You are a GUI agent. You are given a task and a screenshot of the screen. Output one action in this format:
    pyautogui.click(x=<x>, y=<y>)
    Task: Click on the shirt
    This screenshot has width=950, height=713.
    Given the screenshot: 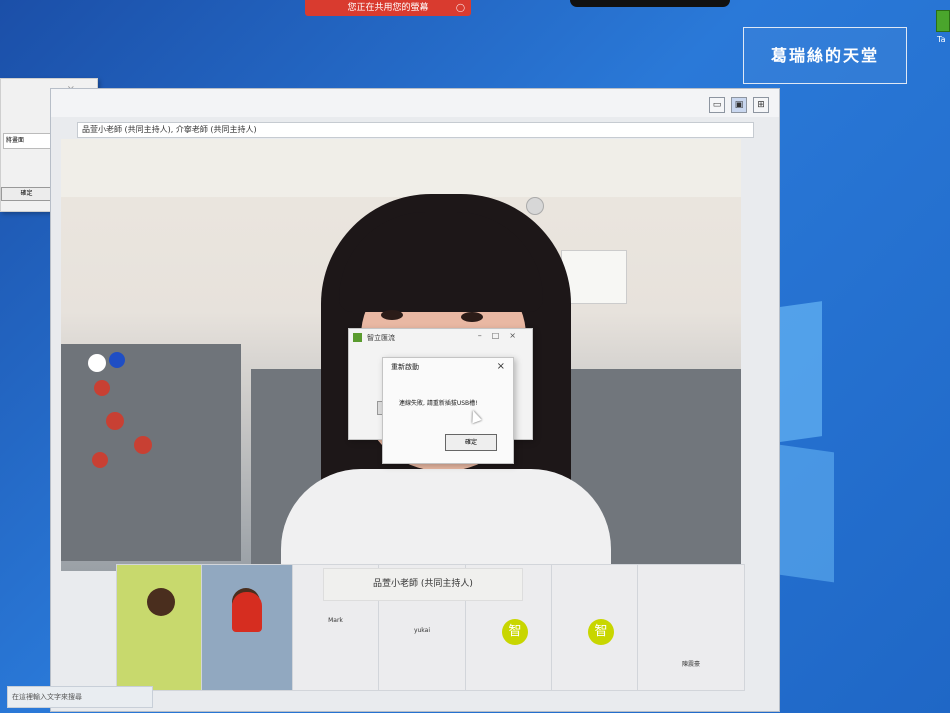 What is the action you would take?
    pyautogui.click(x=446, y=520)
    